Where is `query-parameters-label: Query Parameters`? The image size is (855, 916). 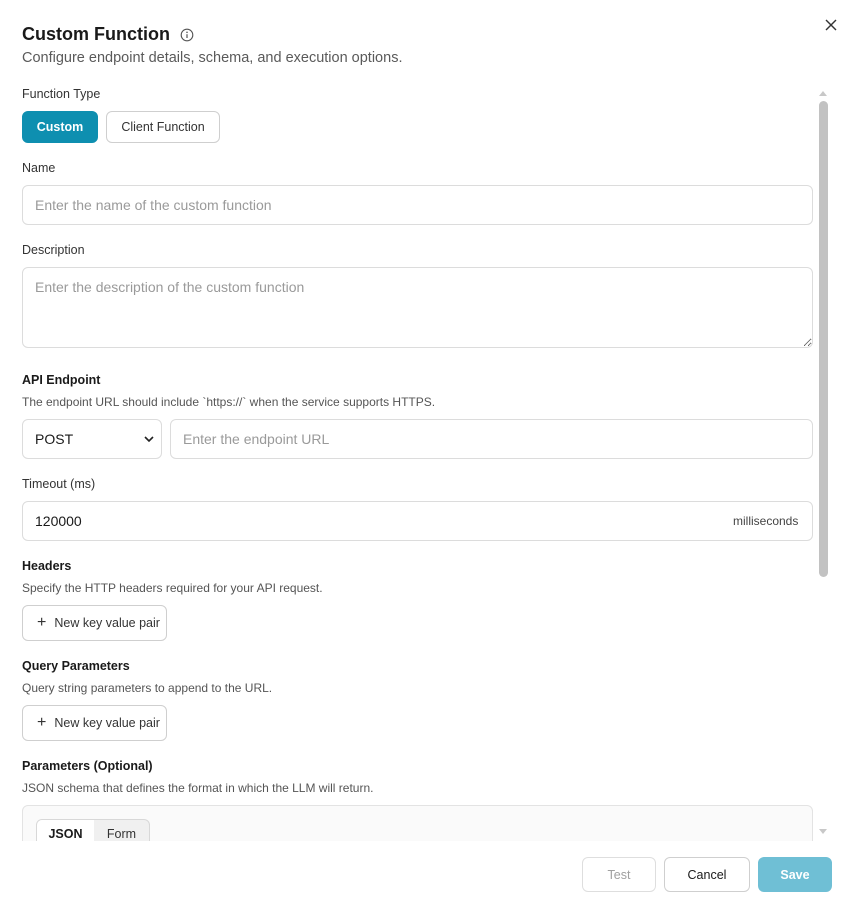
query-parameters-label: Query Parameters is located at coordinates (76, 666).